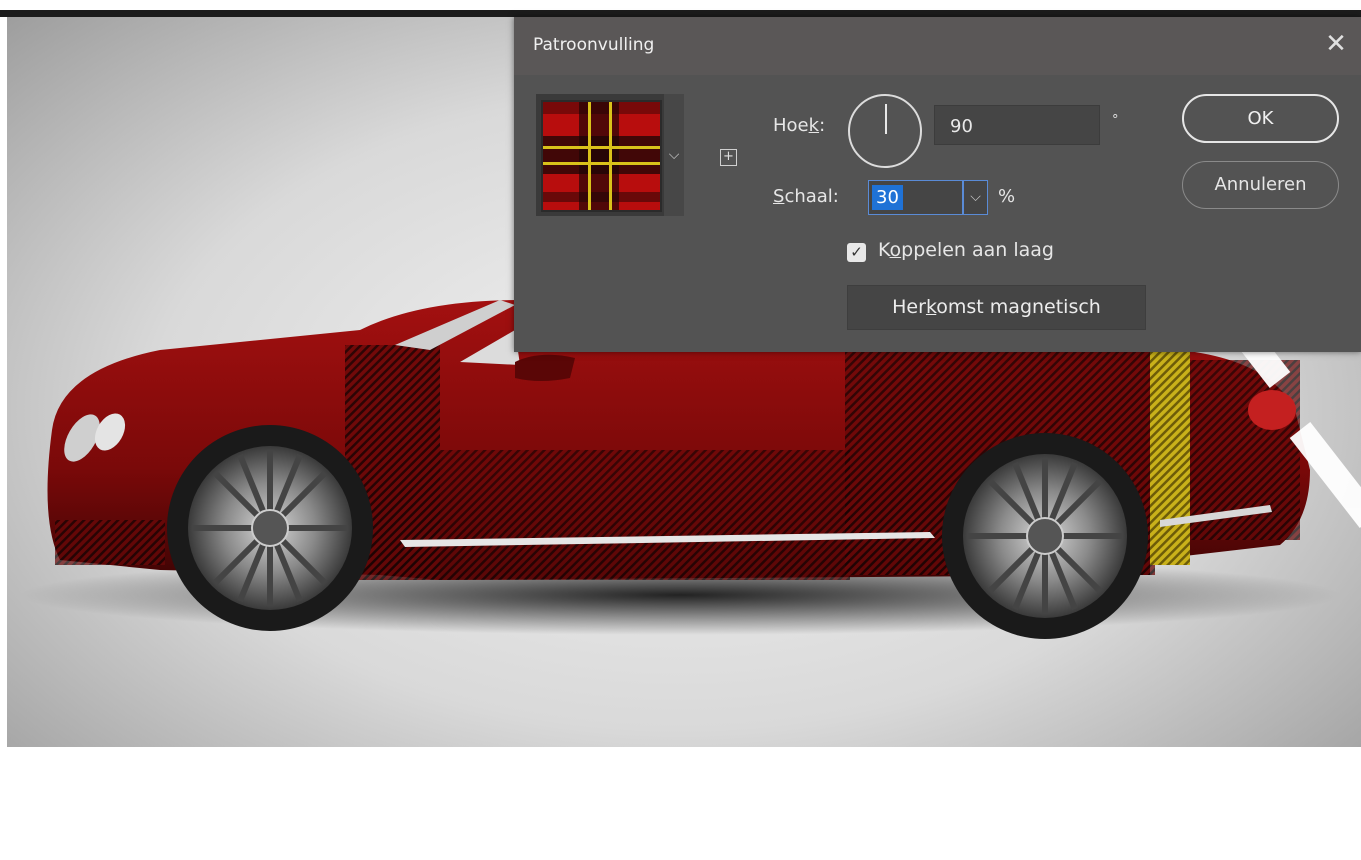  What do you see at coordinates (887, 197) in the screenshot?
I see `scale-value: 30` at bounding box center [887, 197].